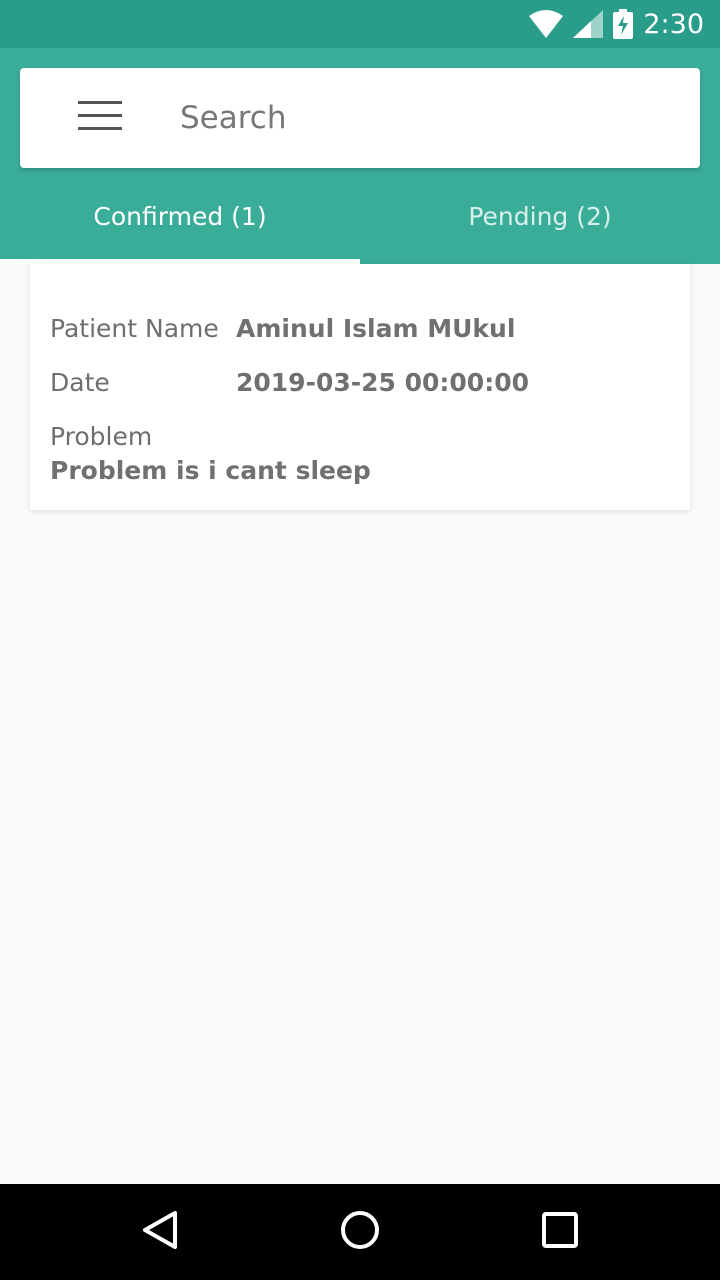  What do you see at coordinates (101, 436) in the screenshot?
I see `problem-label: Problem` at bounding box center [101, 436].